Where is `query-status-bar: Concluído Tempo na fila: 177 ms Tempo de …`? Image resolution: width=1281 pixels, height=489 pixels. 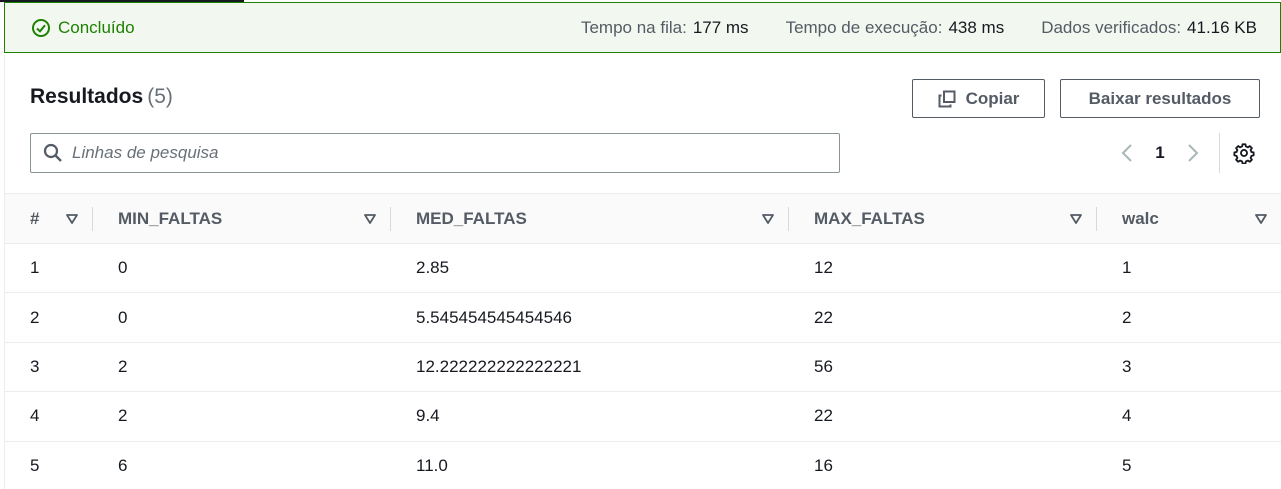
query-status-bar: Concluído Tempo na fila: 177 ms Tempo de … is located at coordinates (642, 27).